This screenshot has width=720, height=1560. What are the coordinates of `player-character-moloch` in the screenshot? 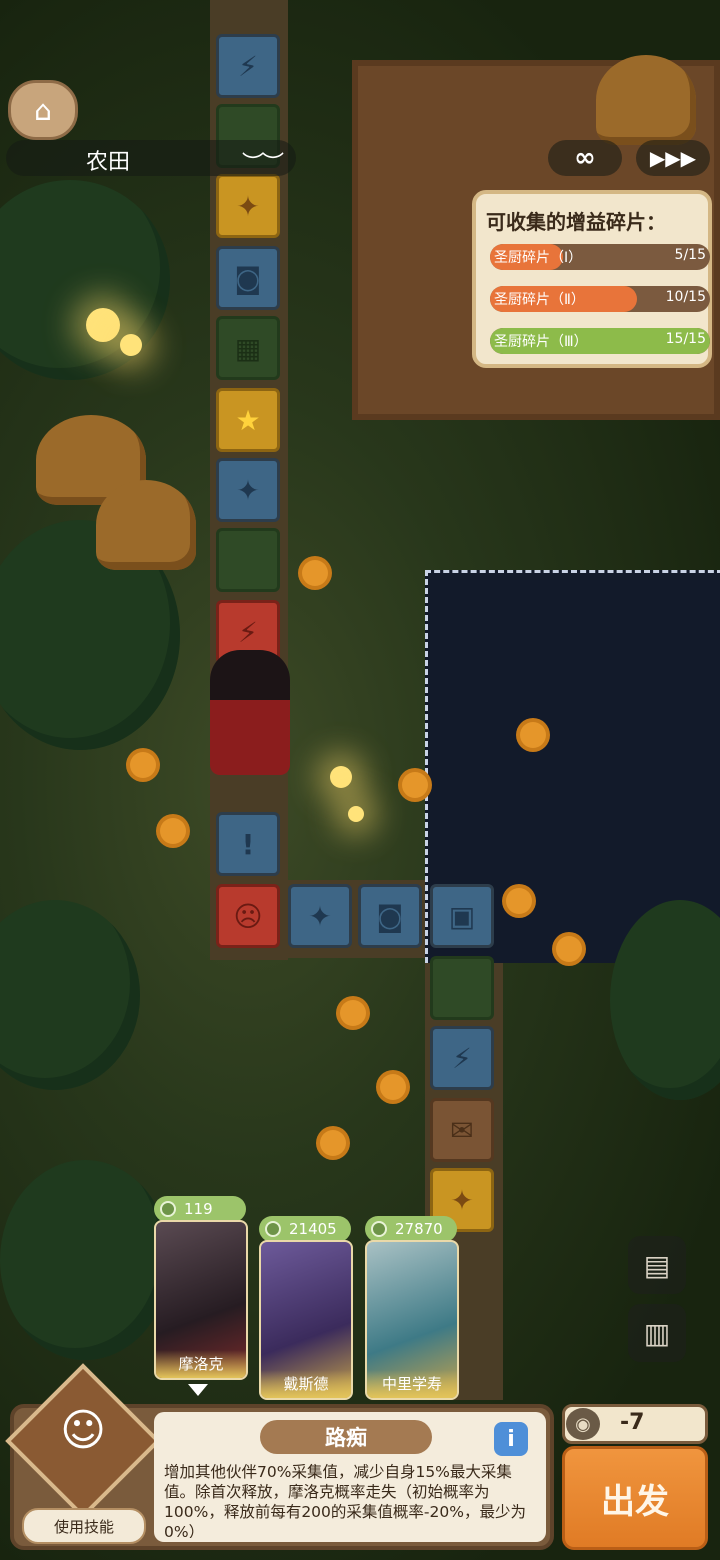 It's located at (250, 712).